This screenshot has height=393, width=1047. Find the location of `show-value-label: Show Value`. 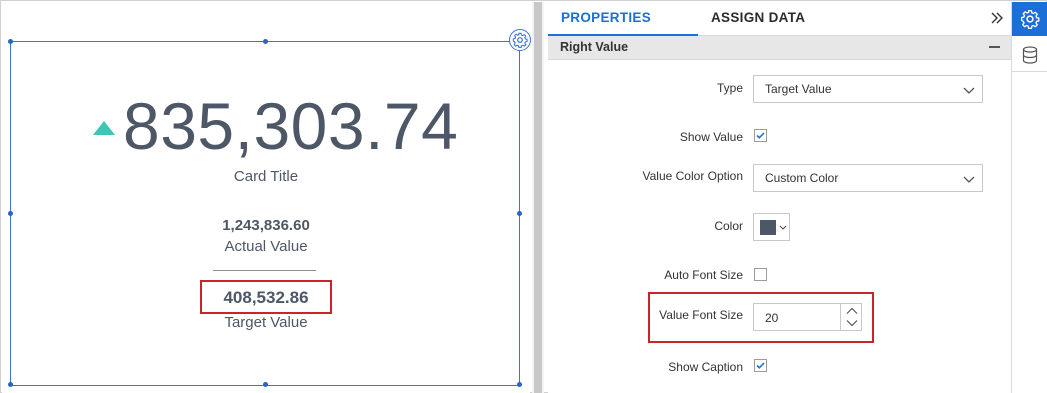

show-value-label: Show Value is located at coordinates (711, 137).